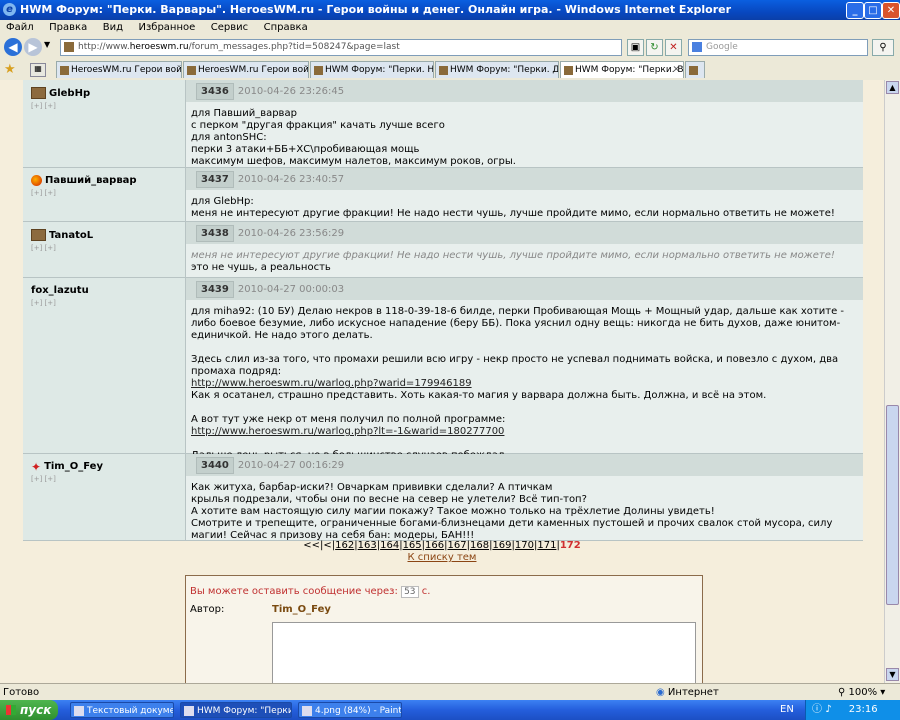  What do you see at coordinates (892, 505) in the screenshot?
I see `scroll-thumb` at bounding box center [892, 505].